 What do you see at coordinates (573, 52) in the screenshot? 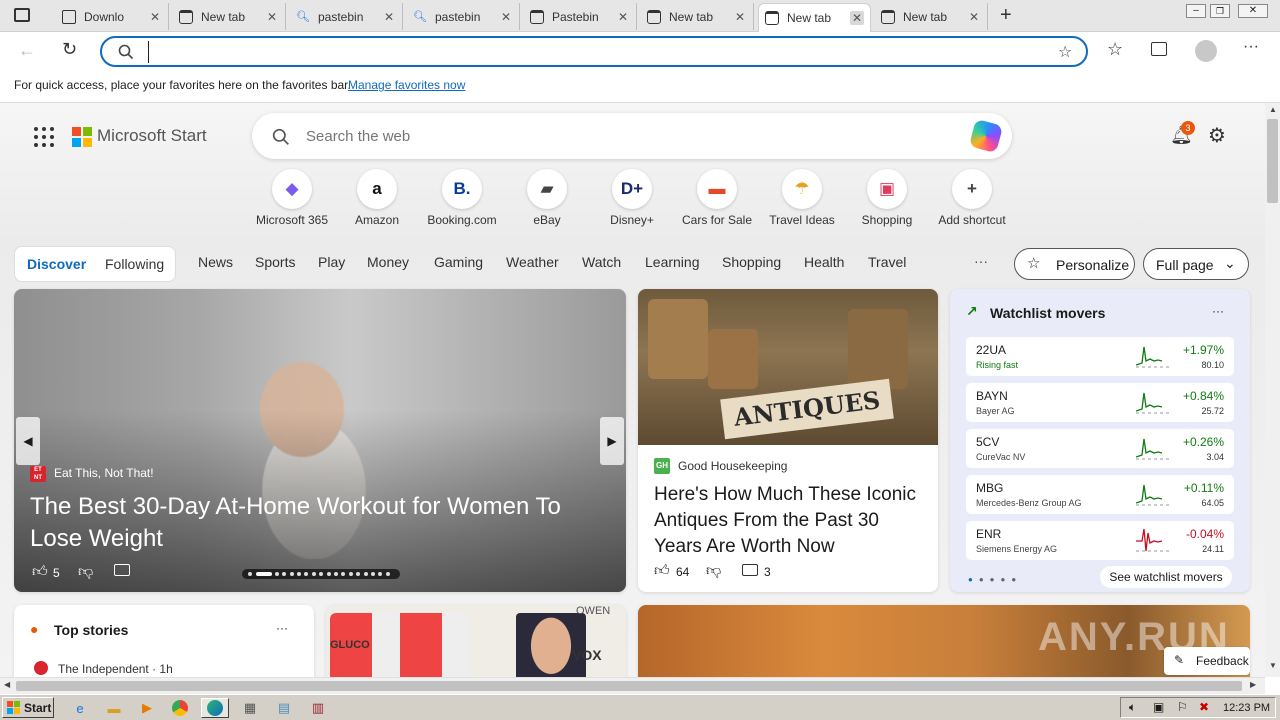
I see `address-input` at bounding box center [573, 52].